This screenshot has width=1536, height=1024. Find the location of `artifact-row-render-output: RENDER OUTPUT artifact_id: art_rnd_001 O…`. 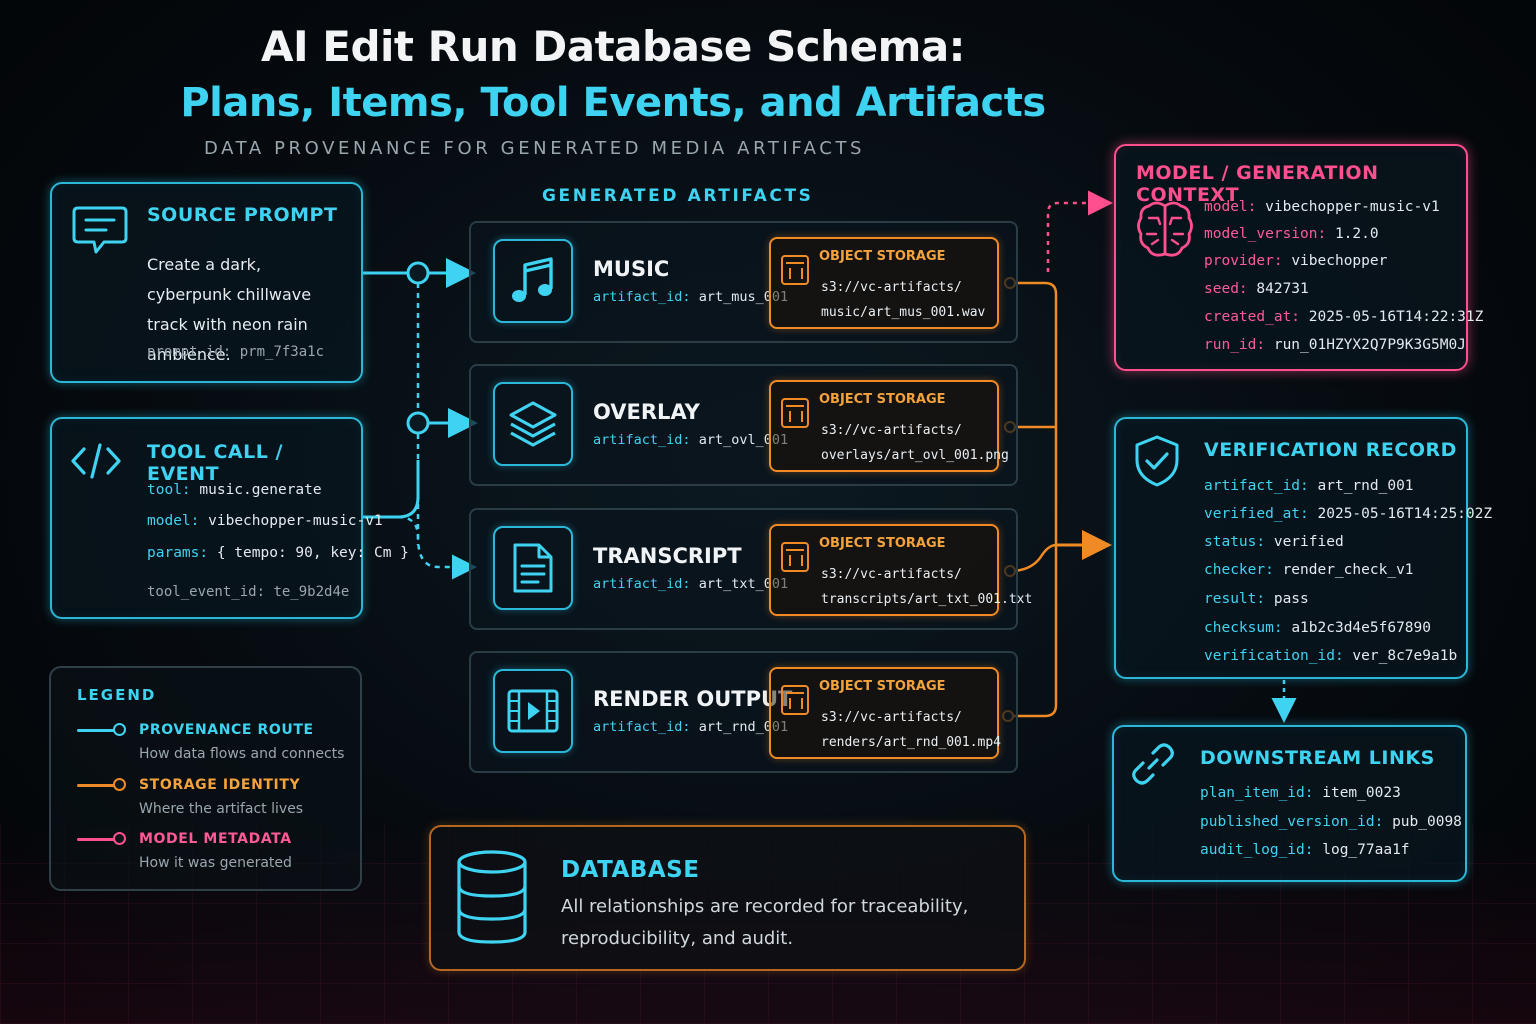

artifact-row-render-output: RENDER OUTPUT artifact_id: art_rnd_001 O… is located at coordinates (743, 712).